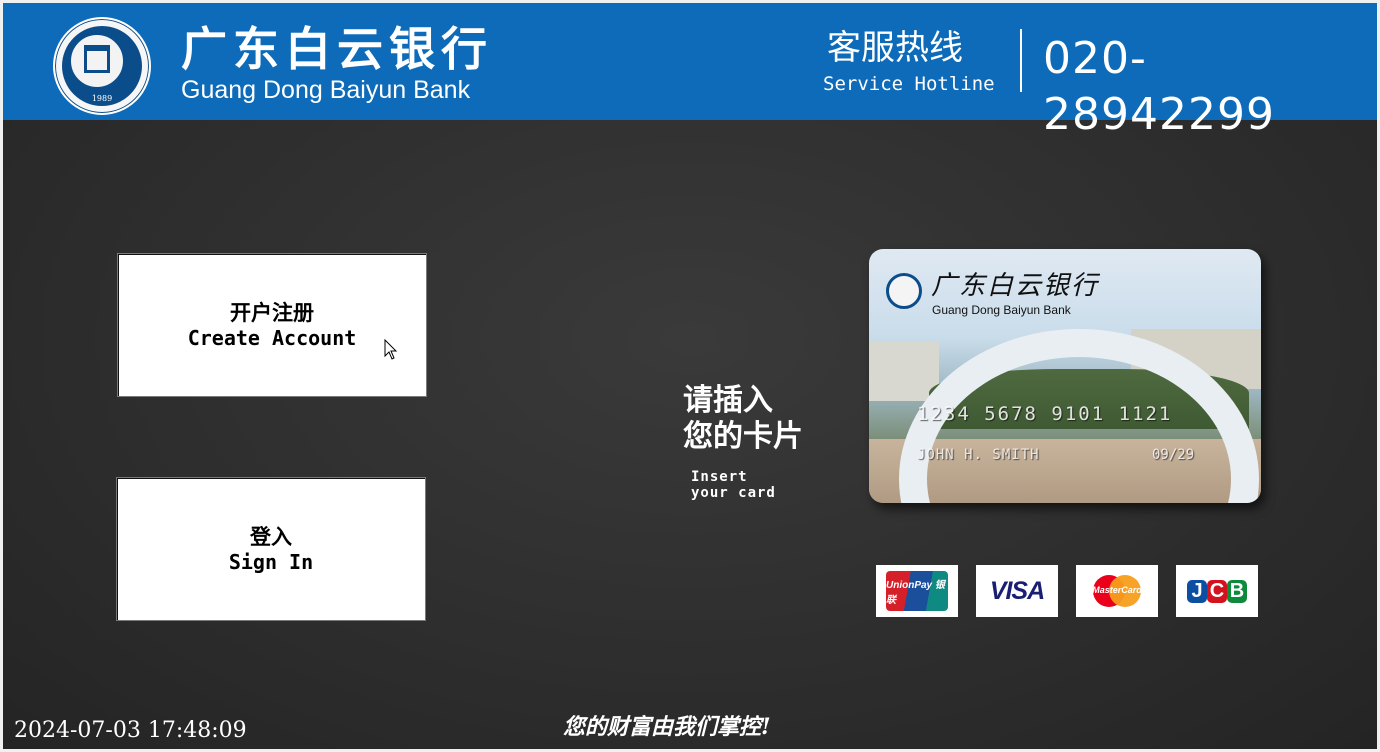 This screenshot has height=752, width=1380. Describe the element at coordinates (719, 477) in the screenshot. I see `insert-card-prompt-en-line1: Insert` at that location.